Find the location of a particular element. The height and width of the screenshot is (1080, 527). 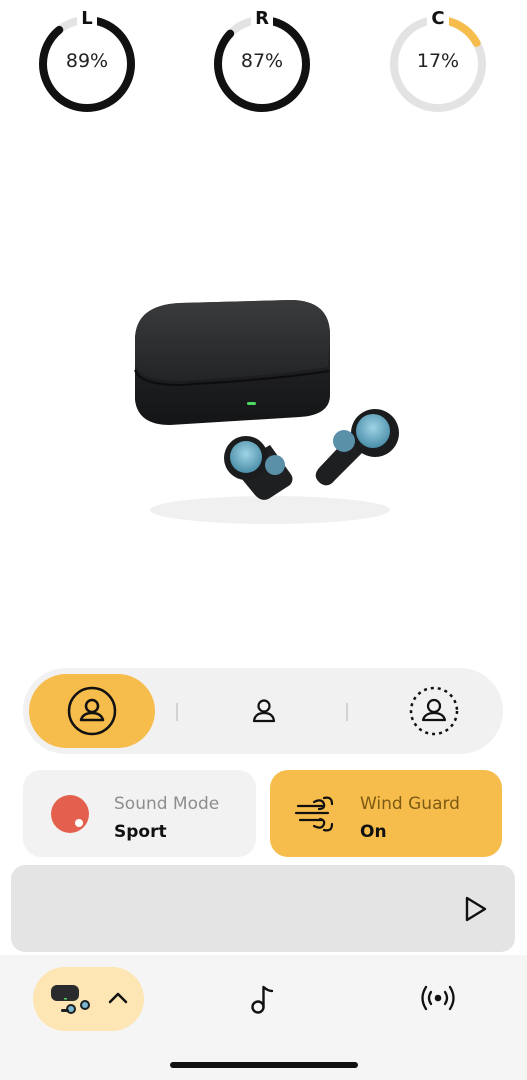

battery-side-label: C is located at coordinates (438, 18).